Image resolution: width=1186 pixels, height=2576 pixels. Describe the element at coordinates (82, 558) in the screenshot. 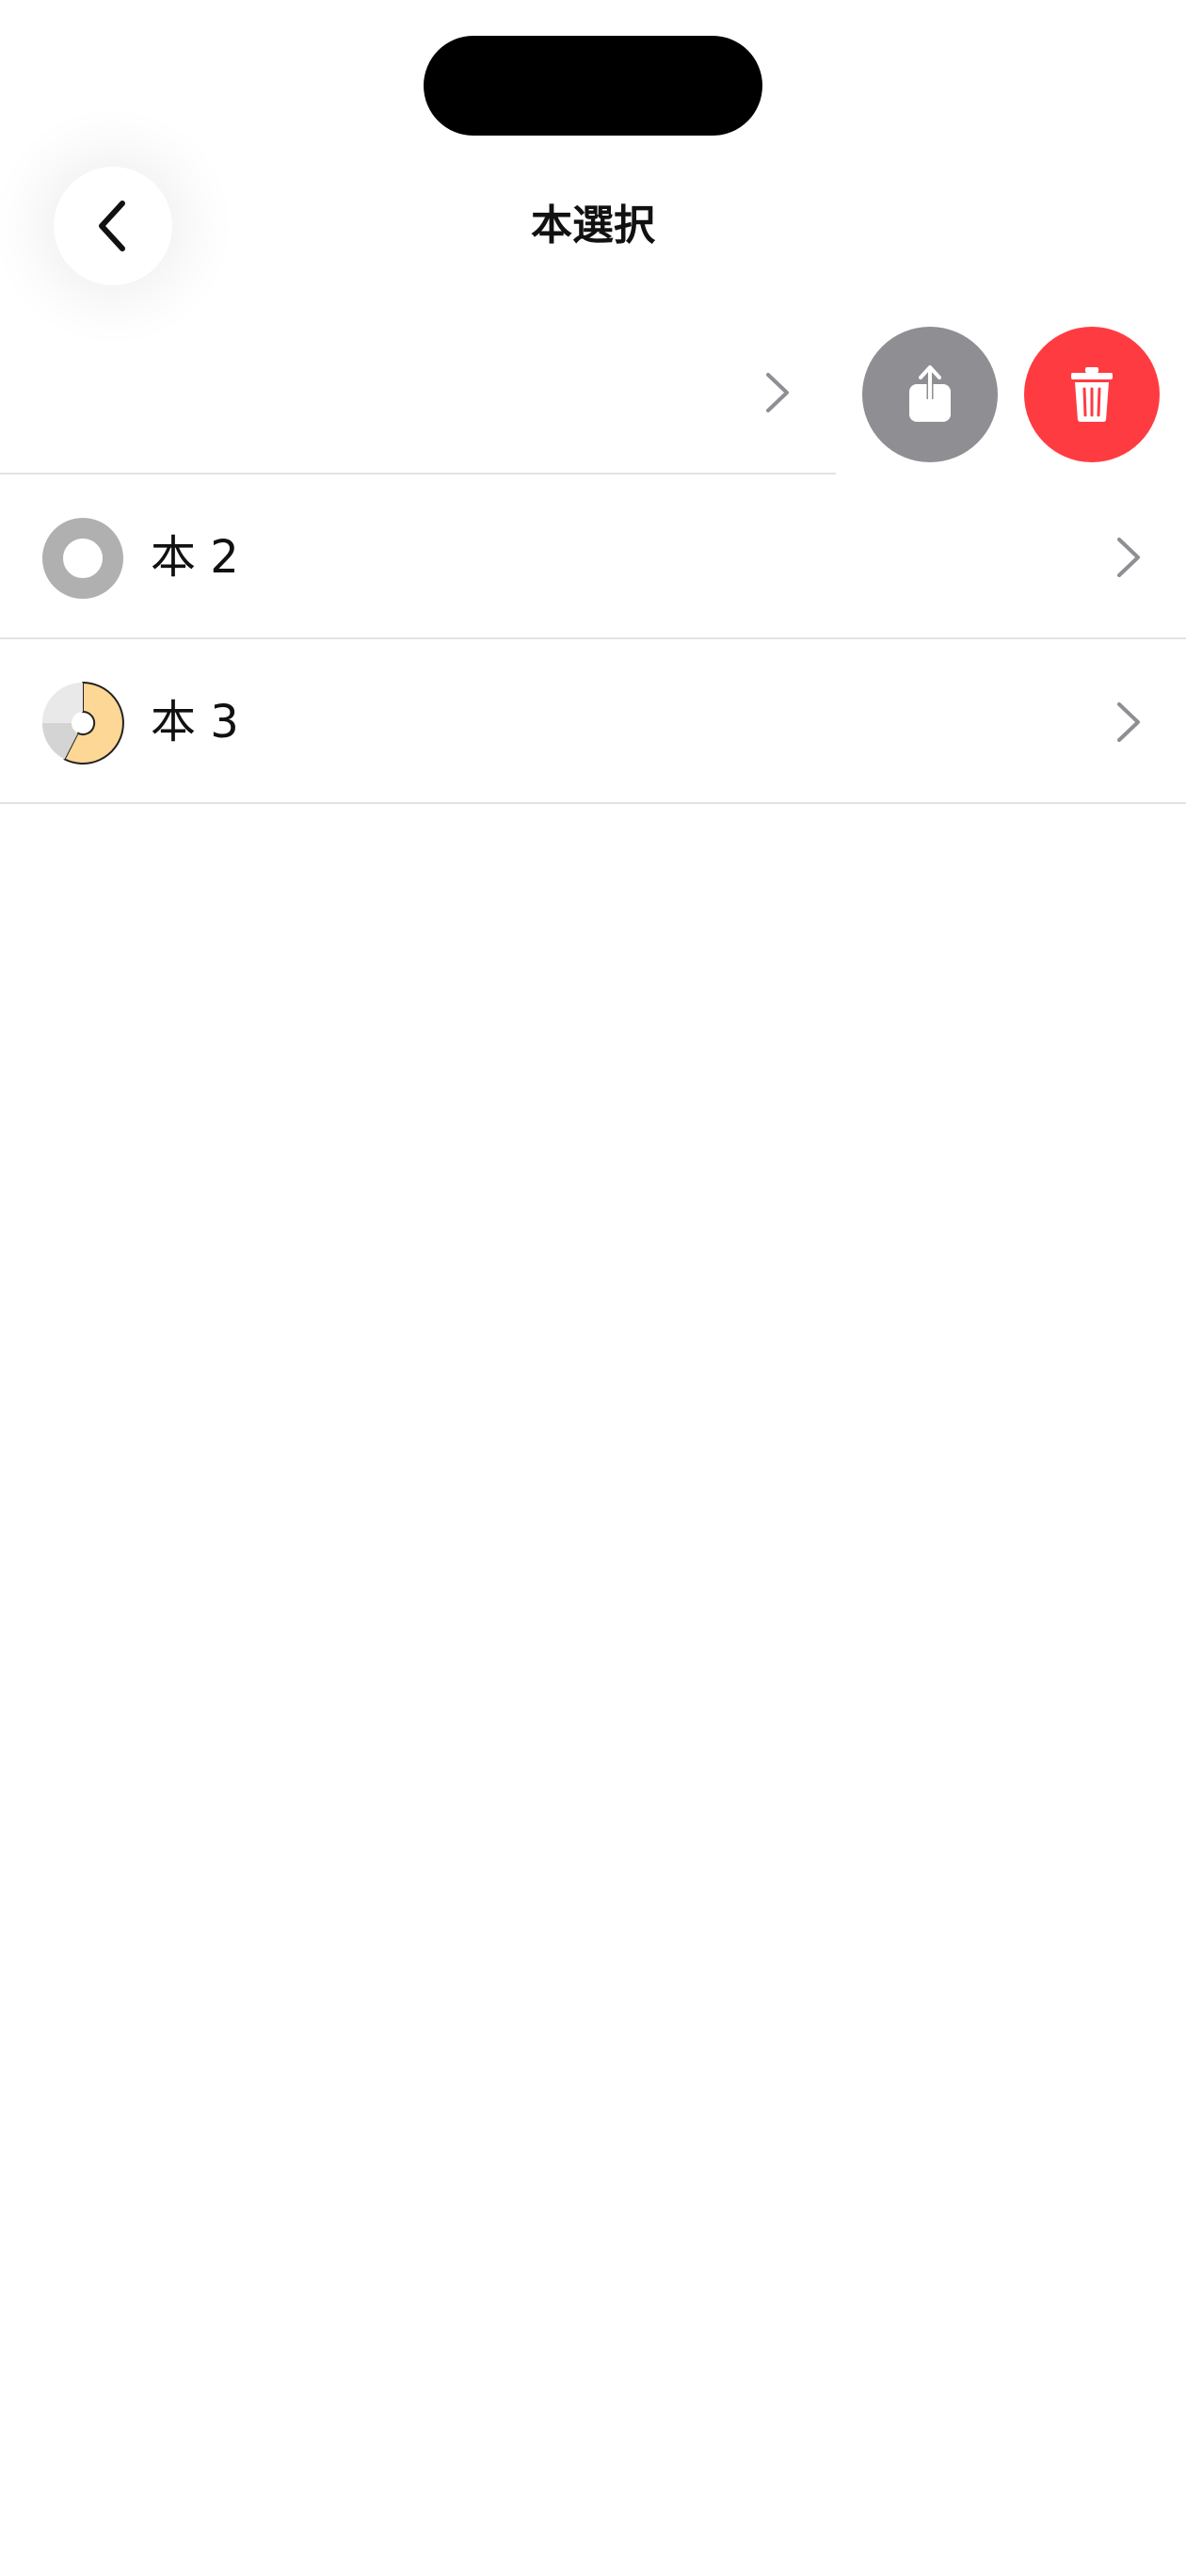

I see `empty-progress-ring-icon` at that location.